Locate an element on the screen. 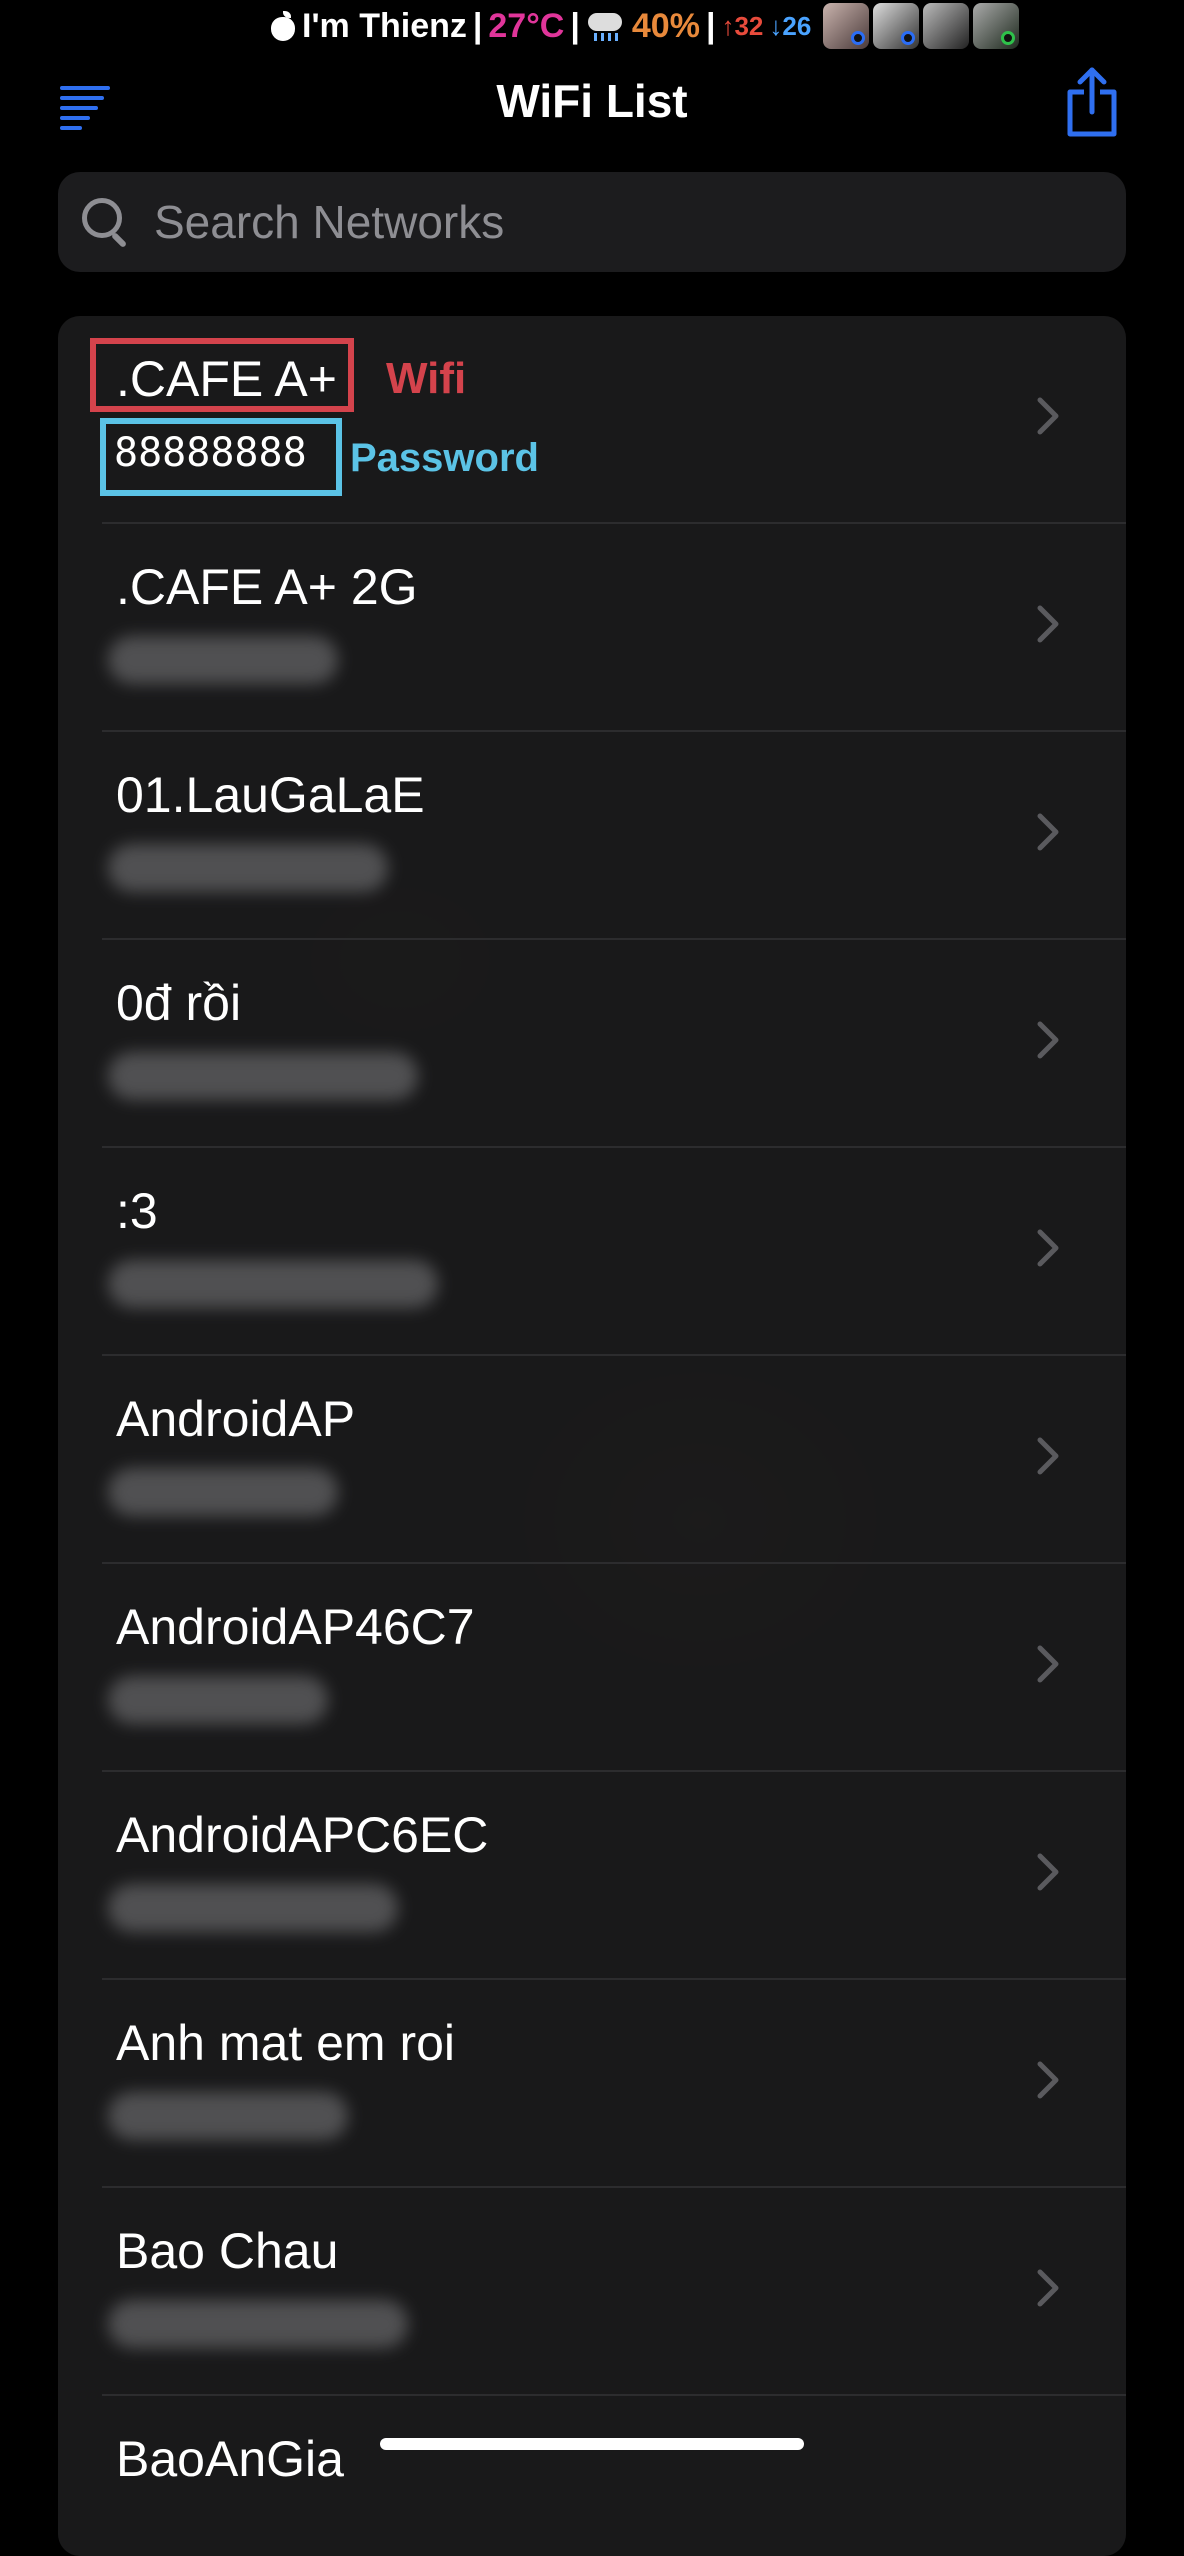 Image resolution: width=1184 pixels, height=2556 pixels. status-avatars is located at coordinates (921, 26).